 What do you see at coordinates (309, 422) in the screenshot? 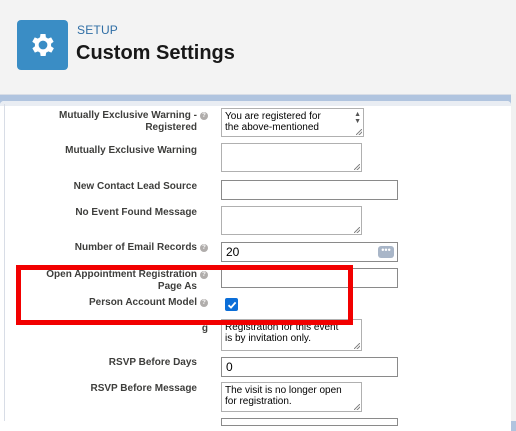
I see `next-field-input` at bounding box center [309, 422].